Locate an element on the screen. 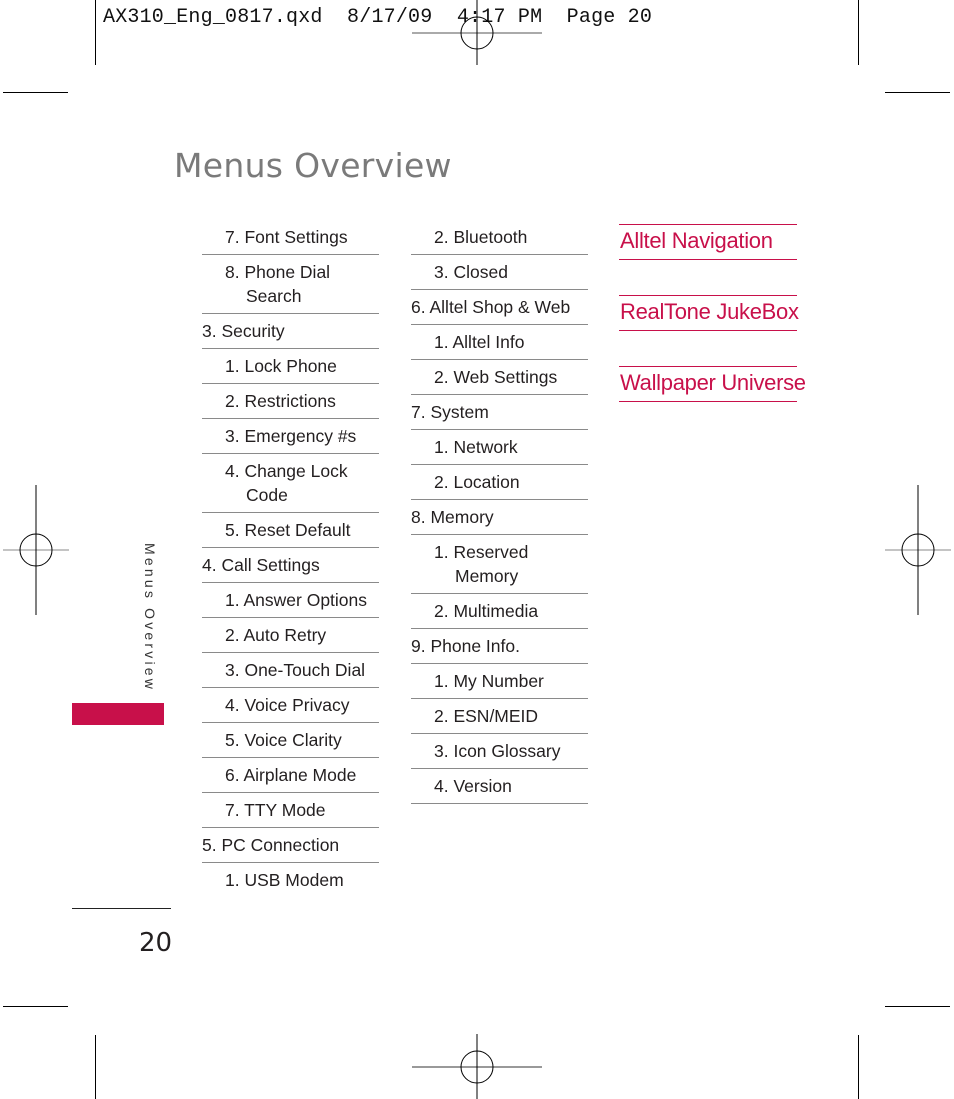  menu-item-label: 8. Phone Dial is located at coordinates (278, 272).